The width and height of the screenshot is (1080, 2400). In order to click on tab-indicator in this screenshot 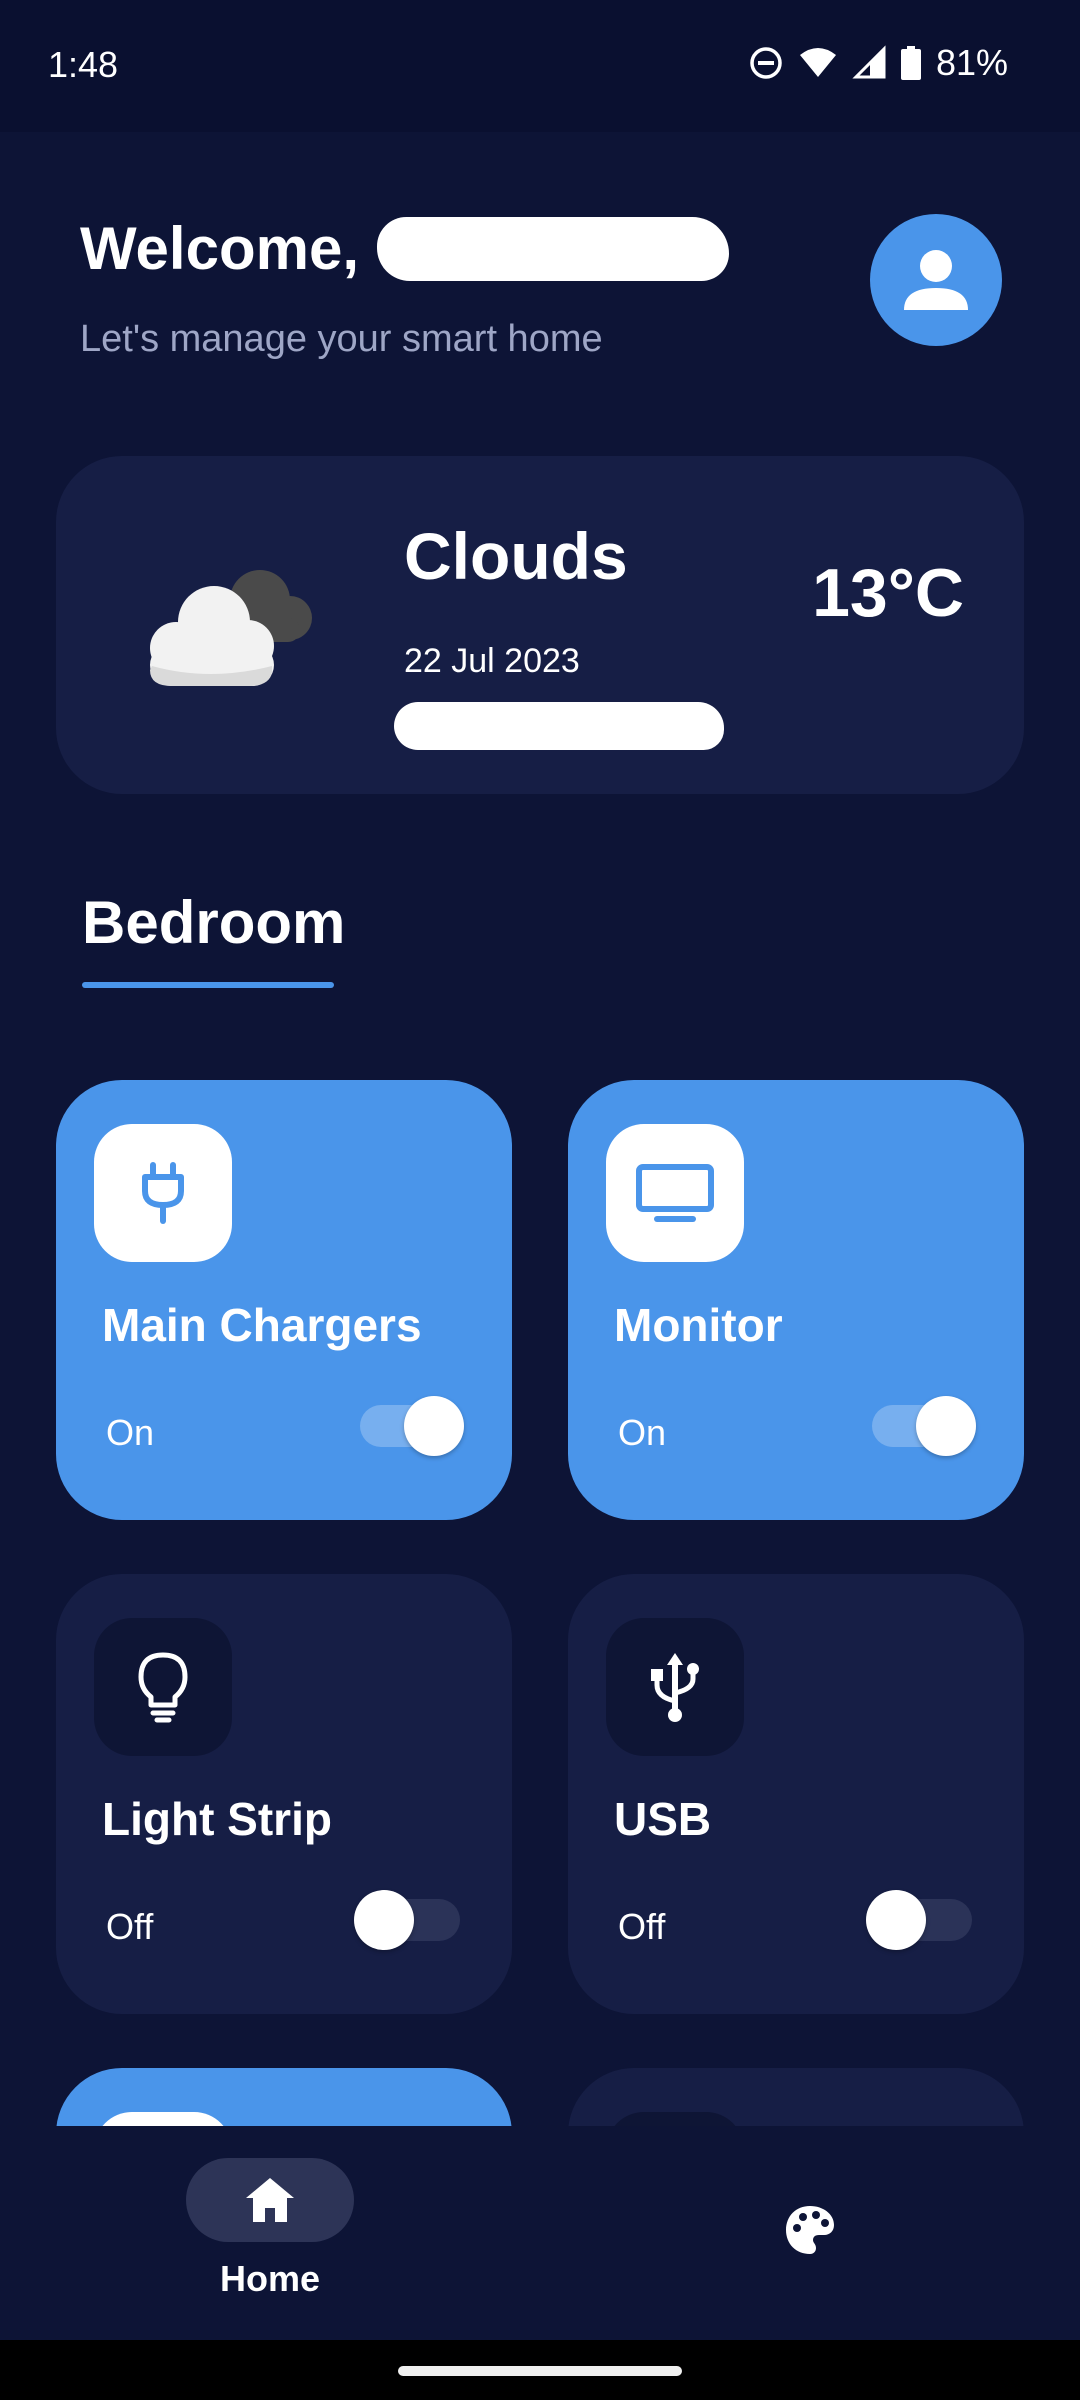, I will do `click(208, 985)`.